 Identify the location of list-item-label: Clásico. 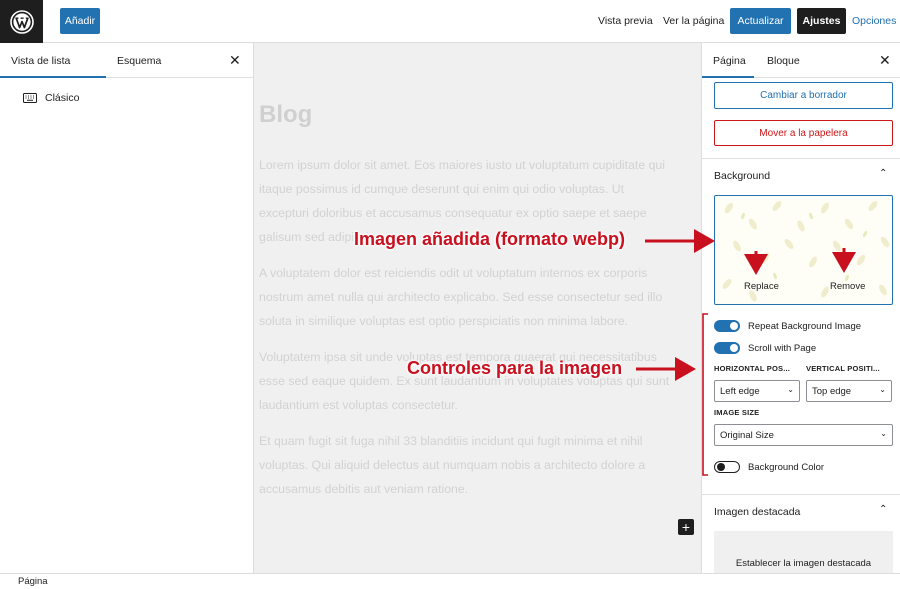
(62, 98).